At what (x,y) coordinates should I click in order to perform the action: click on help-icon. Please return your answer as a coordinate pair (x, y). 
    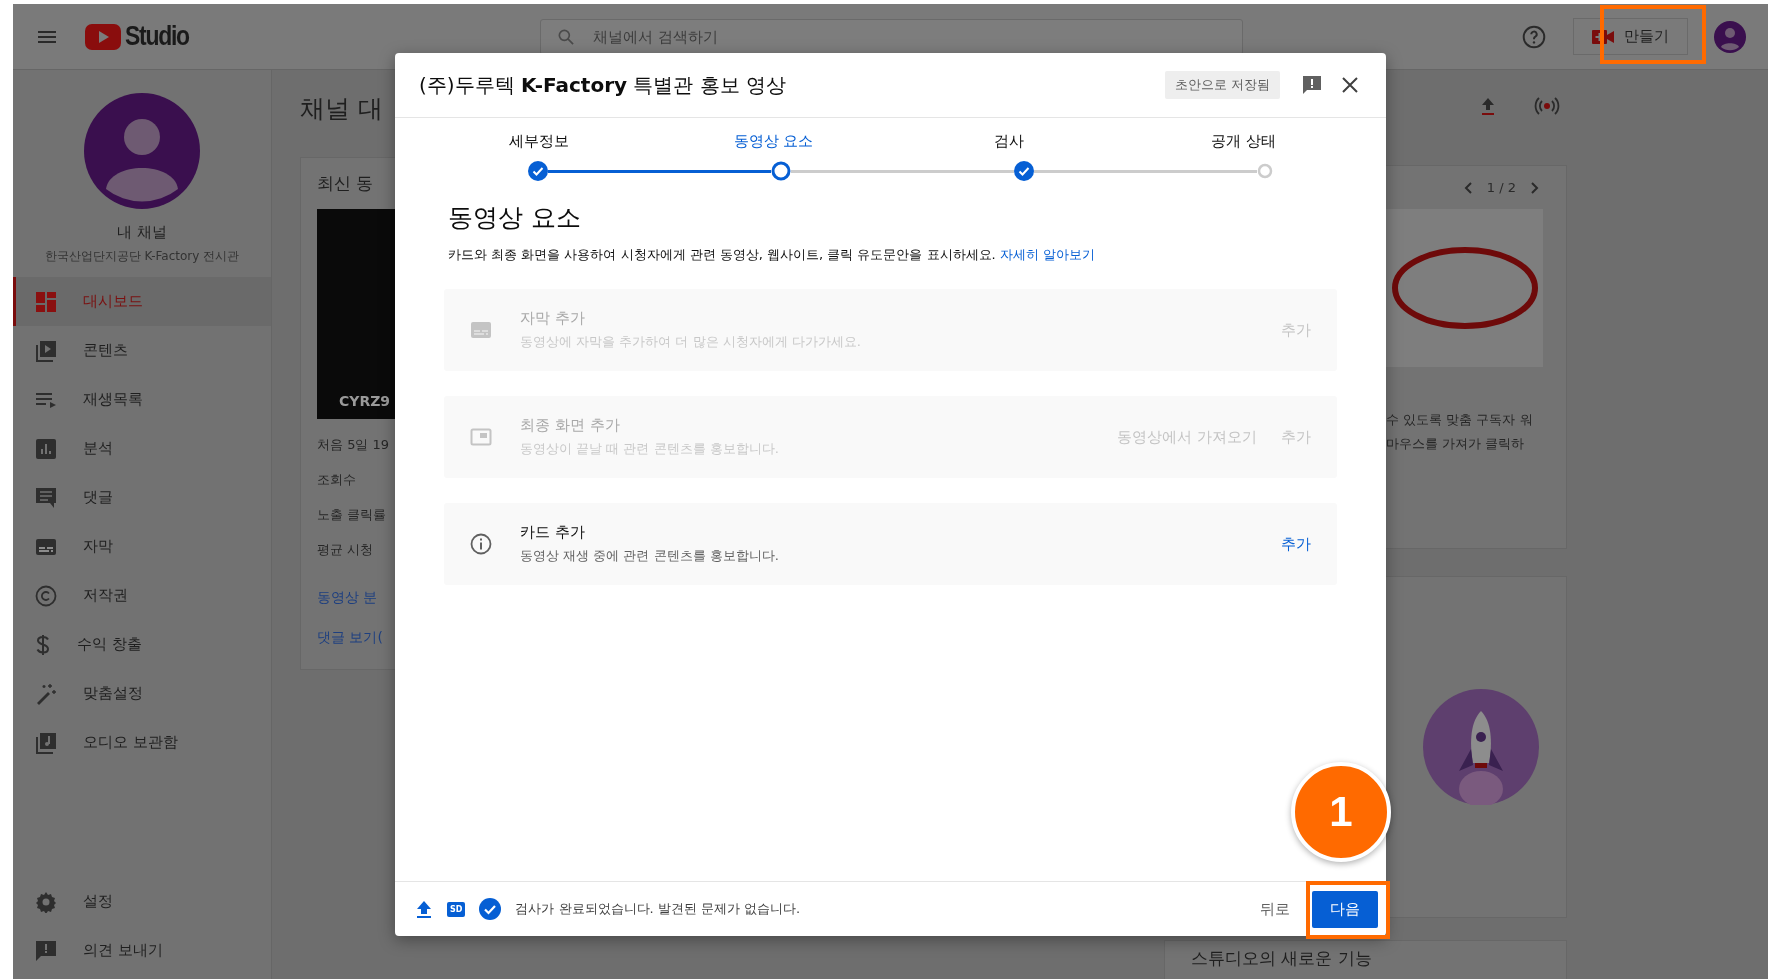
    Looking at the image, I should click on (1534, 36).